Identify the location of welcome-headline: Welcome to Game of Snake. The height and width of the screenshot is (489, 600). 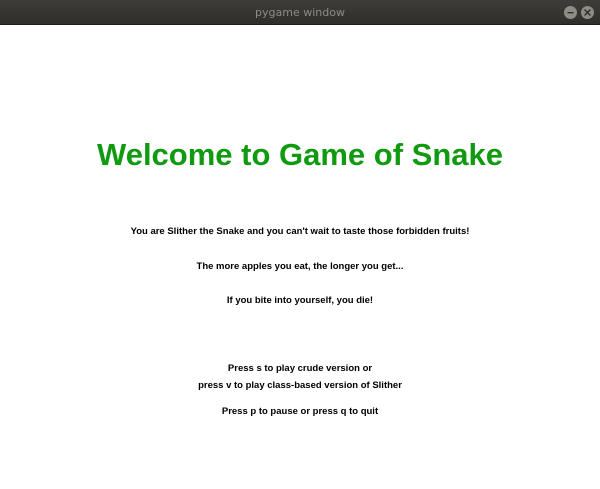
(300, 154).